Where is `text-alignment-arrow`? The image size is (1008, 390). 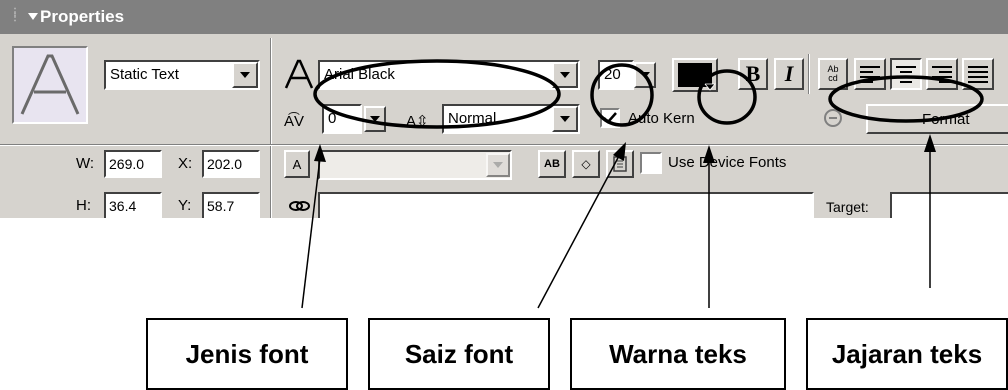 text-alignment-arrow is located at coordinates (930, 211).